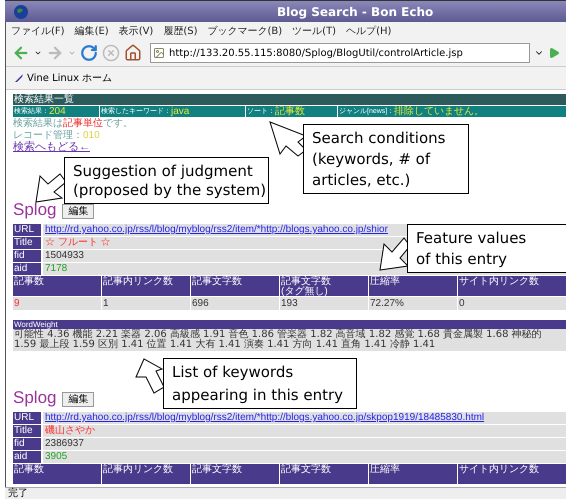 The image size is (566, 499). I want to click on menu-item: ツール(T), so click(314, 31).